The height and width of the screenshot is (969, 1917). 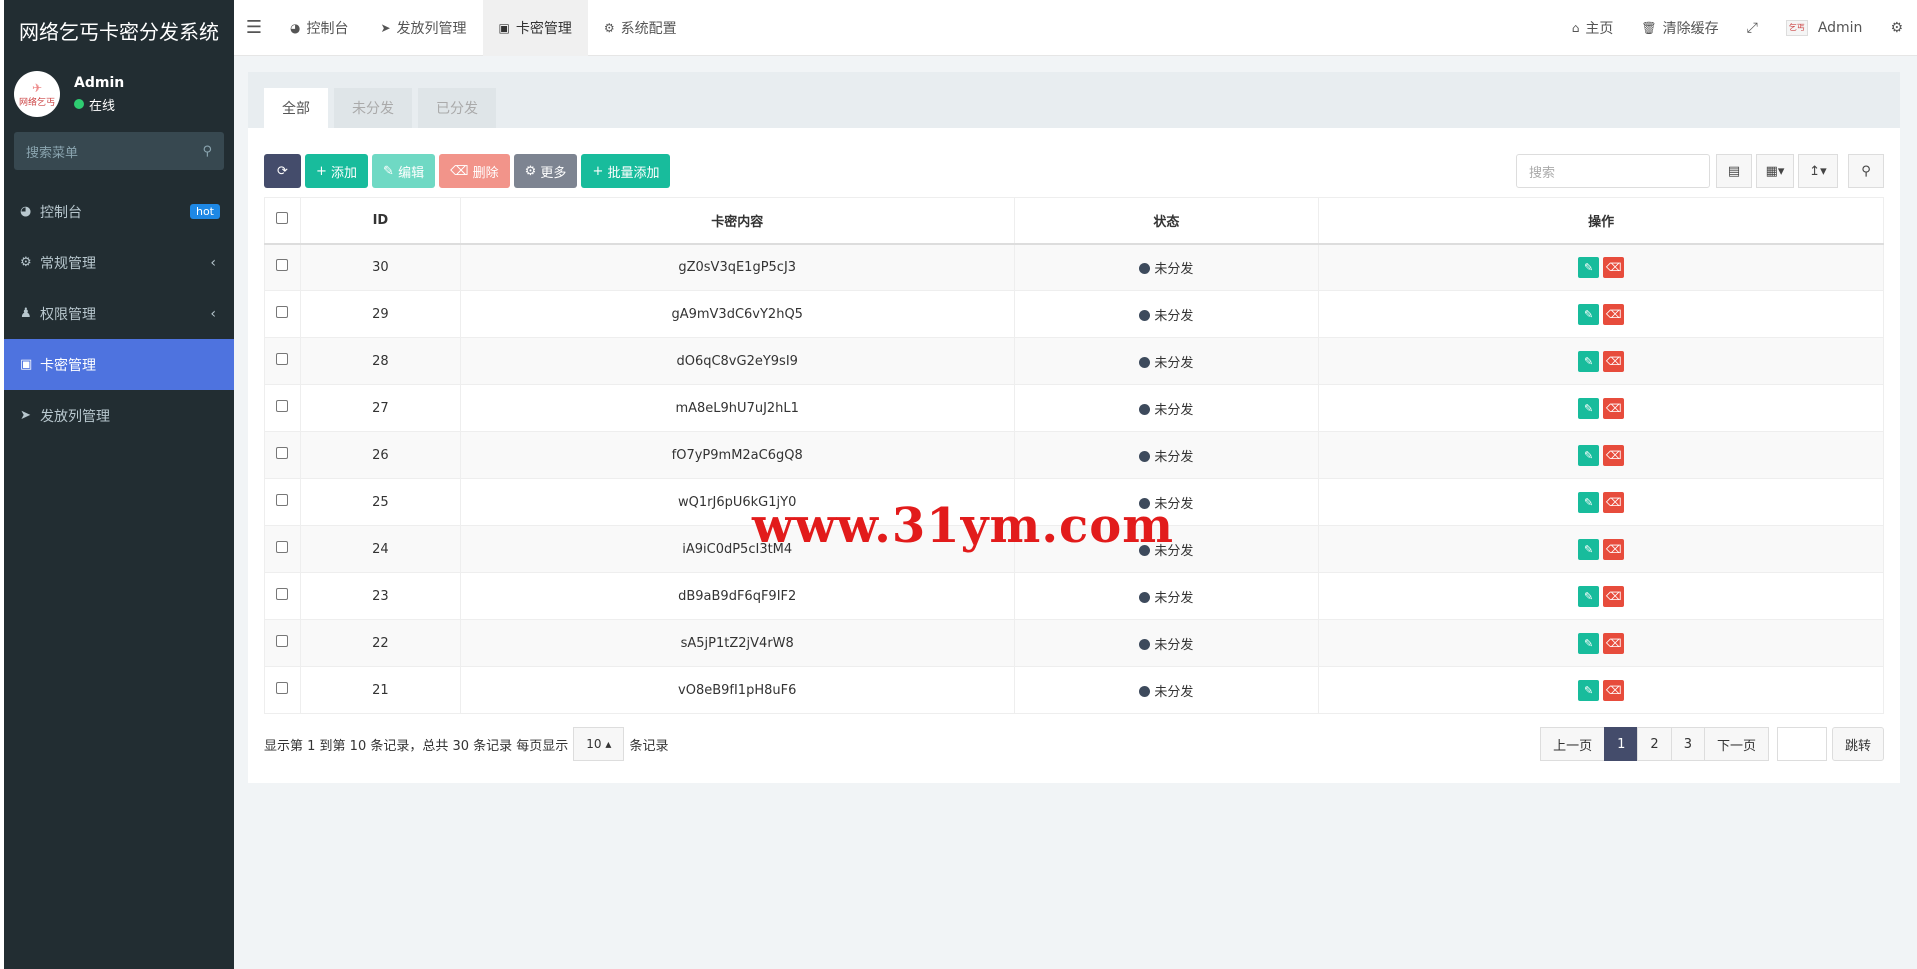 I want to click on row-content: gA9mV3dC6vY2hQ5, so click(x=737, y=314).